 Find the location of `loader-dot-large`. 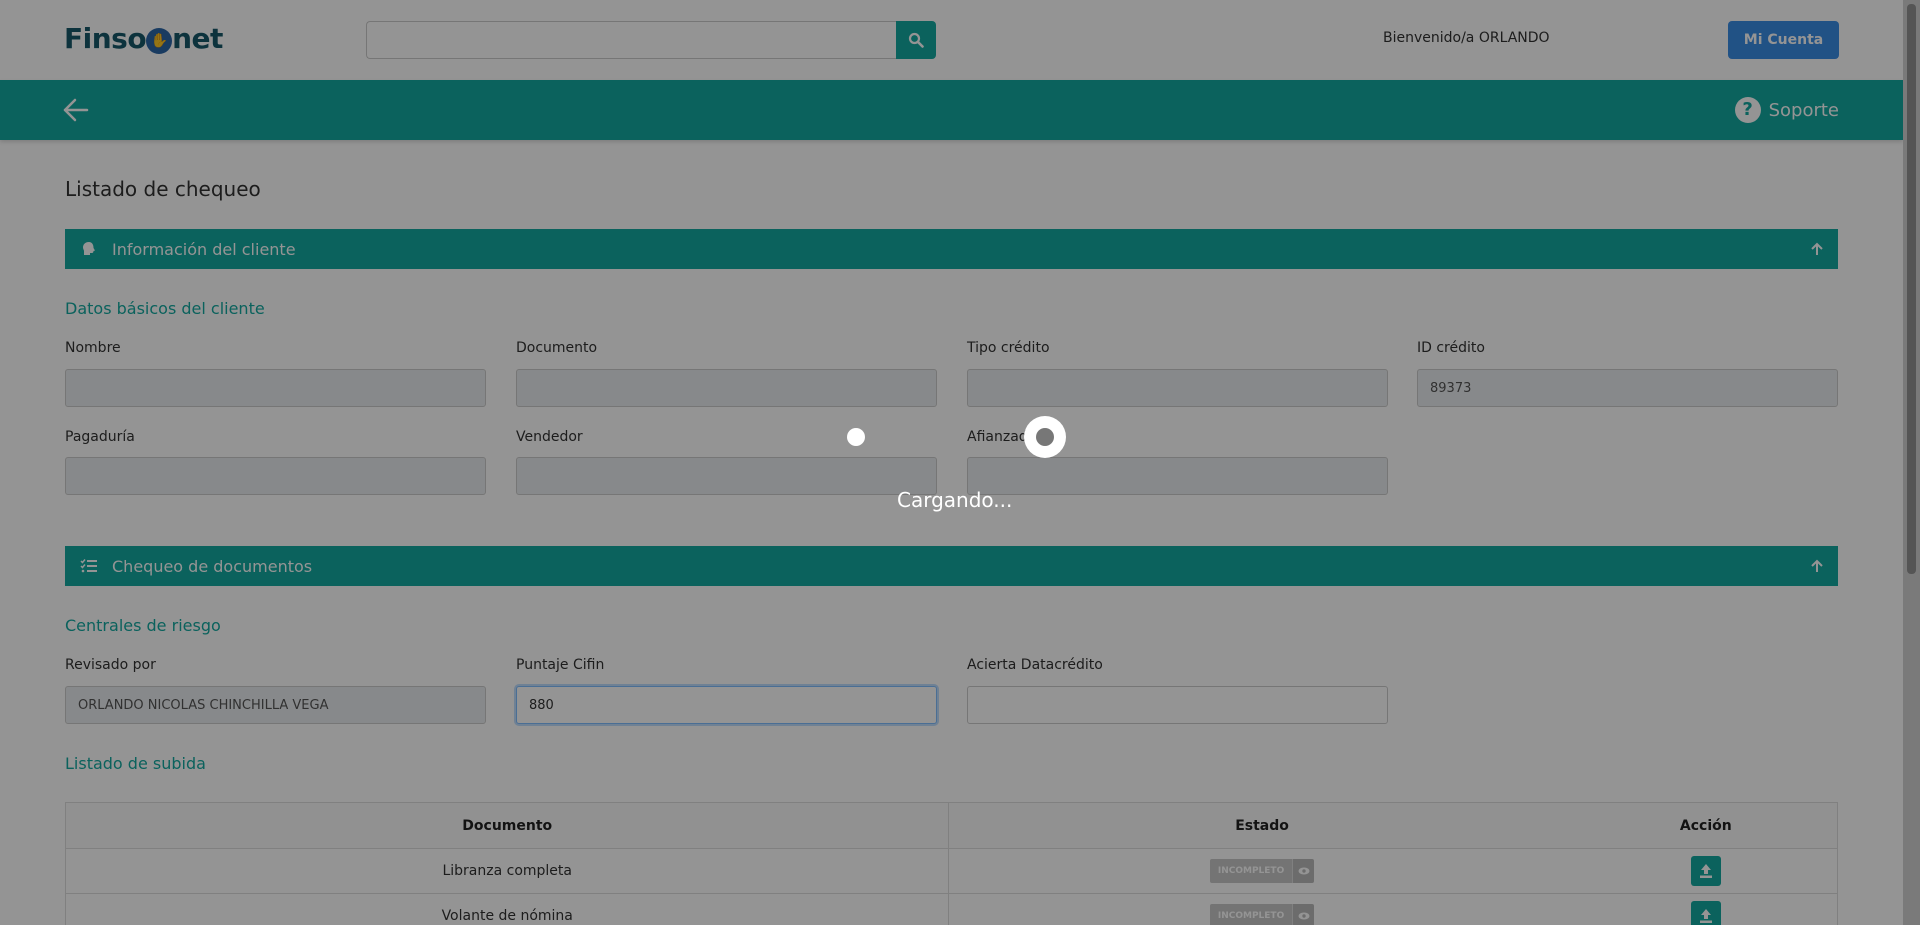

loader-dot-large is located at coordinates (1045, 437).